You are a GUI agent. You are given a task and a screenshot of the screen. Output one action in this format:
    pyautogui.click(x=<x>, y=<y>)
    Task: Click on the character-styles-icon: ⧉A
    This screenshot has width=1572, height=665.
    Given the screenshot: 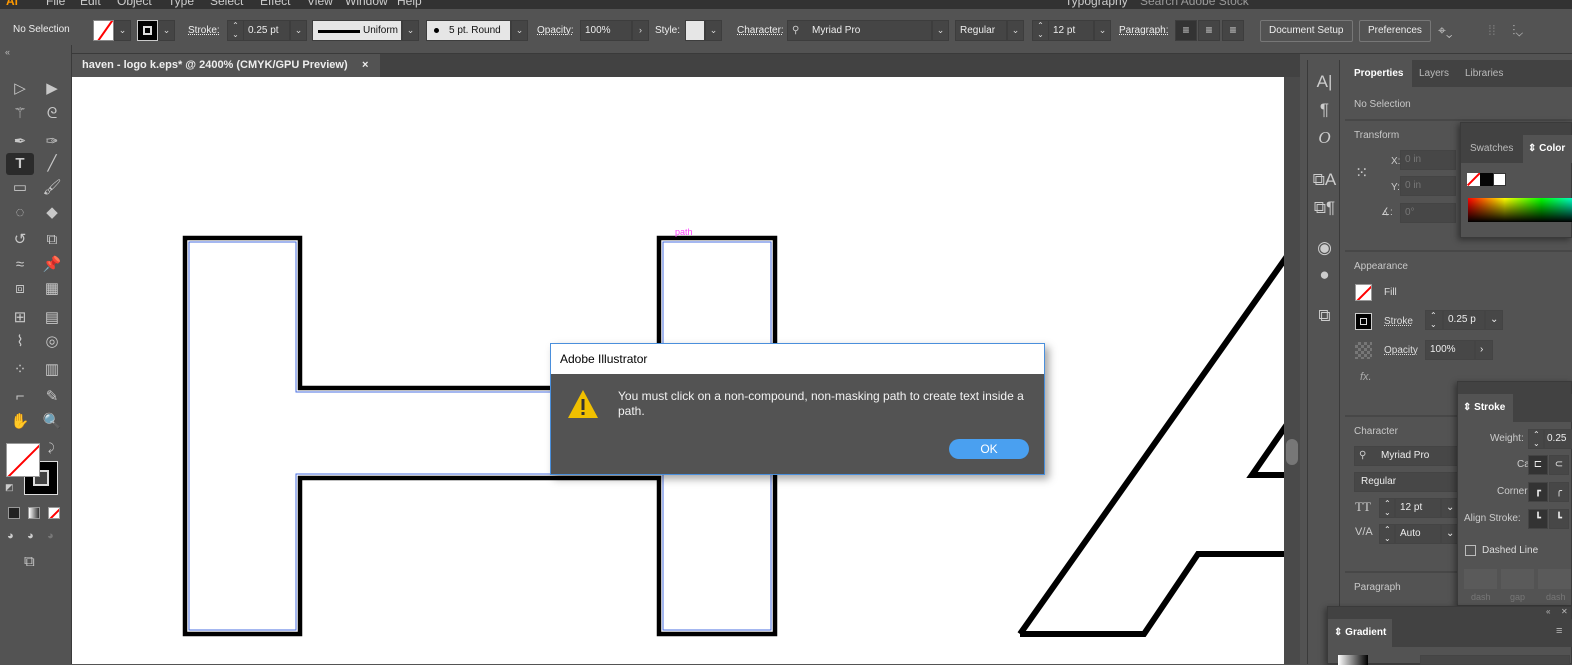 What is the action you would take?
    pyautogui.click(x=1324, y=180)
    